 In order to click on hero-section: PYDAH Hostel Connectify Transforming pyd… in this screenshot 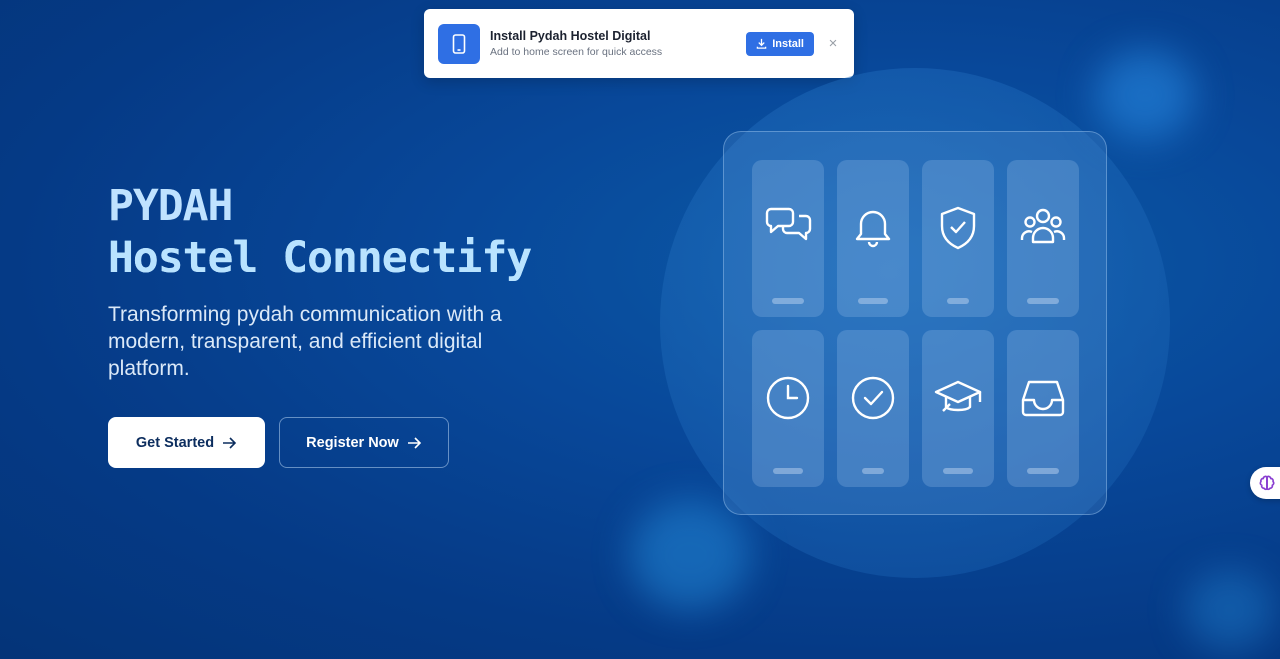, I will do `click(343, 281)`.